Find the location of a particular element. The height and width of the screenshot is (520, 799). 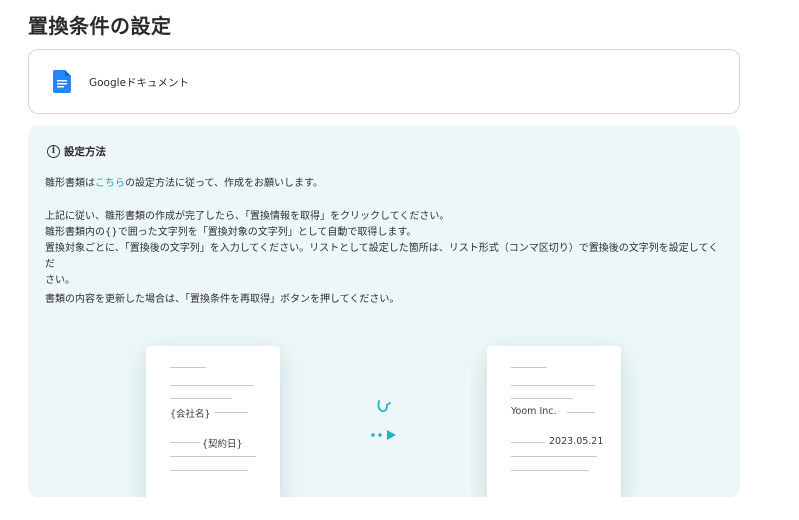

instructions-header: i 設定方法 is located at coordinates (76, 151).